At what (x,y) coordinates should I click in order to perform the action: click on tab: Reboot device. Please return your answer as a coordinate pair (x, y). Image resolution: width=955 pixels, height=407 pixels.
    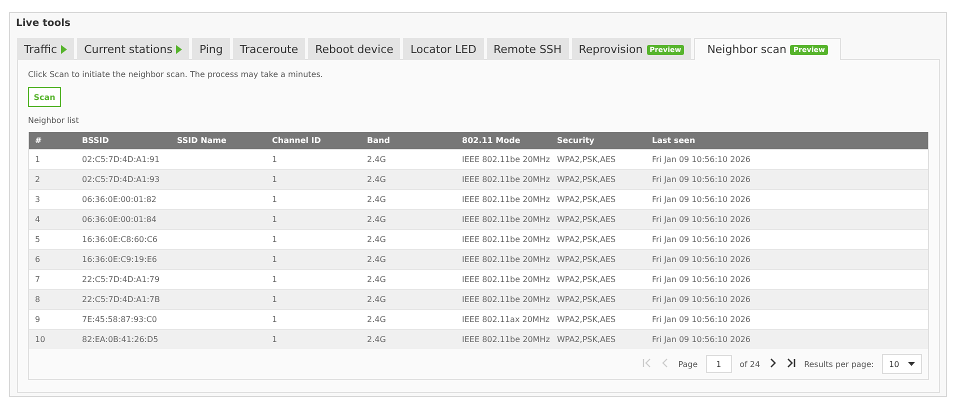
    Looking at the image, I should click on (354, 49).